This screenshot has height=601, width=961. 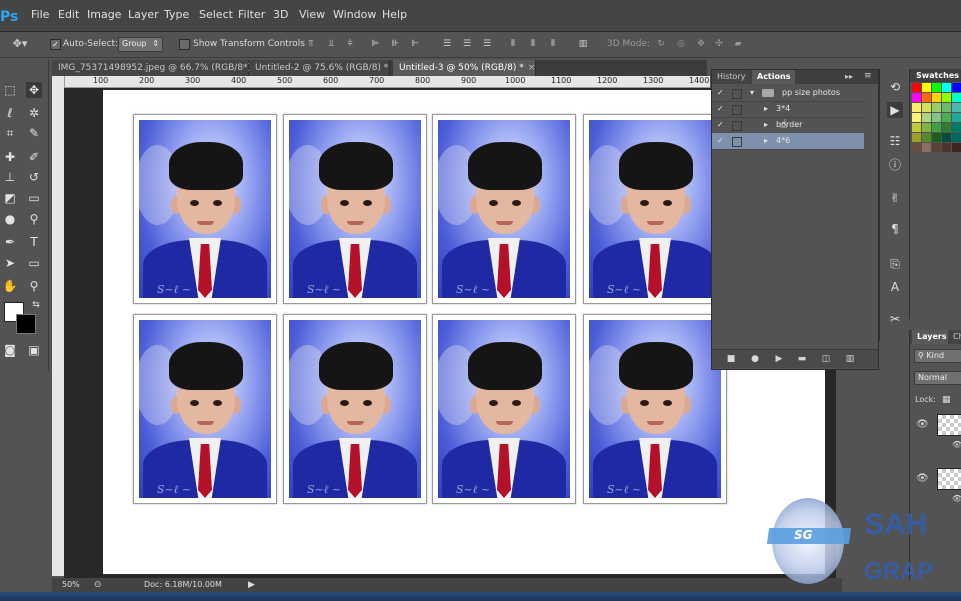 What do you see at coordinates (394, 15) in the screenshot?
I see `menu-help: Help` at bounding box center [394, 15].